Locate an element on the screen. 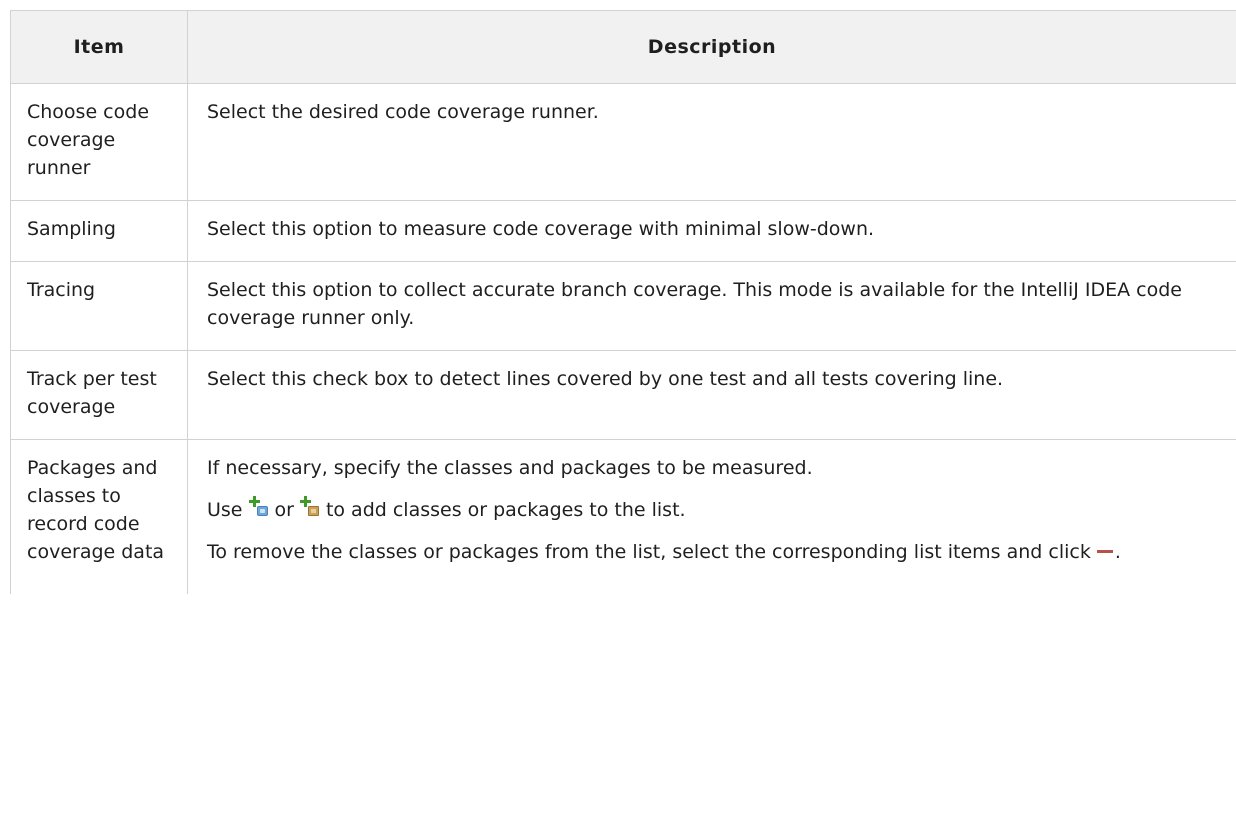 Image resolution: width=1236 pixels, height=814 pixels. add-class-icon is located at coordinates (258, 507).